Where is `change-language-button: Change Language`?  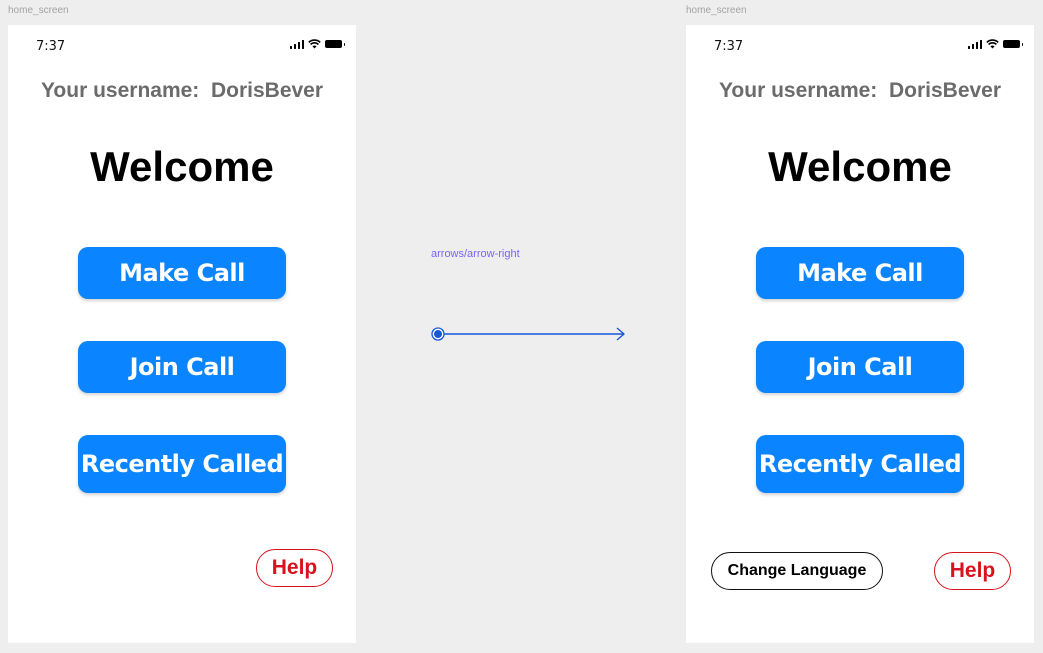
change-language-button: Change Language is located at coordinates (797, 571).